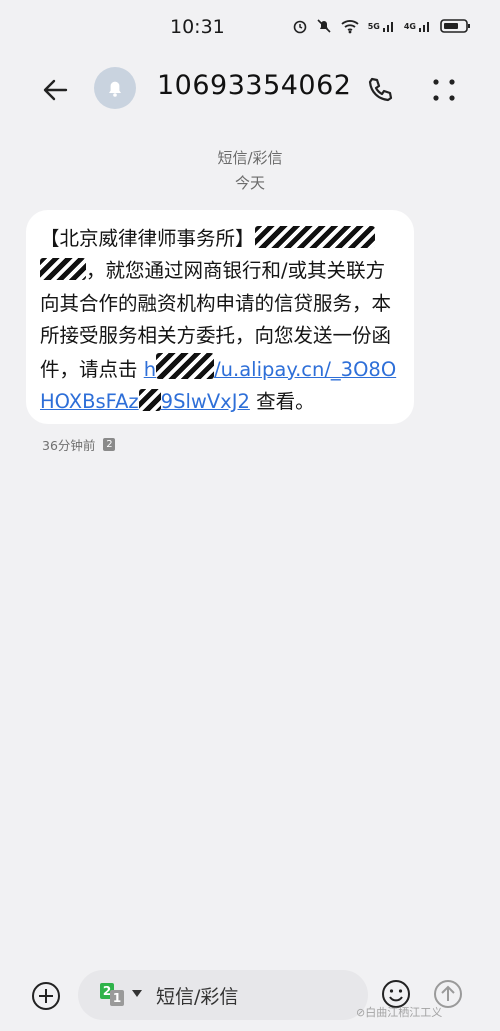  I want to click on message-meta: 36分钟前 2, so click(79, 444).